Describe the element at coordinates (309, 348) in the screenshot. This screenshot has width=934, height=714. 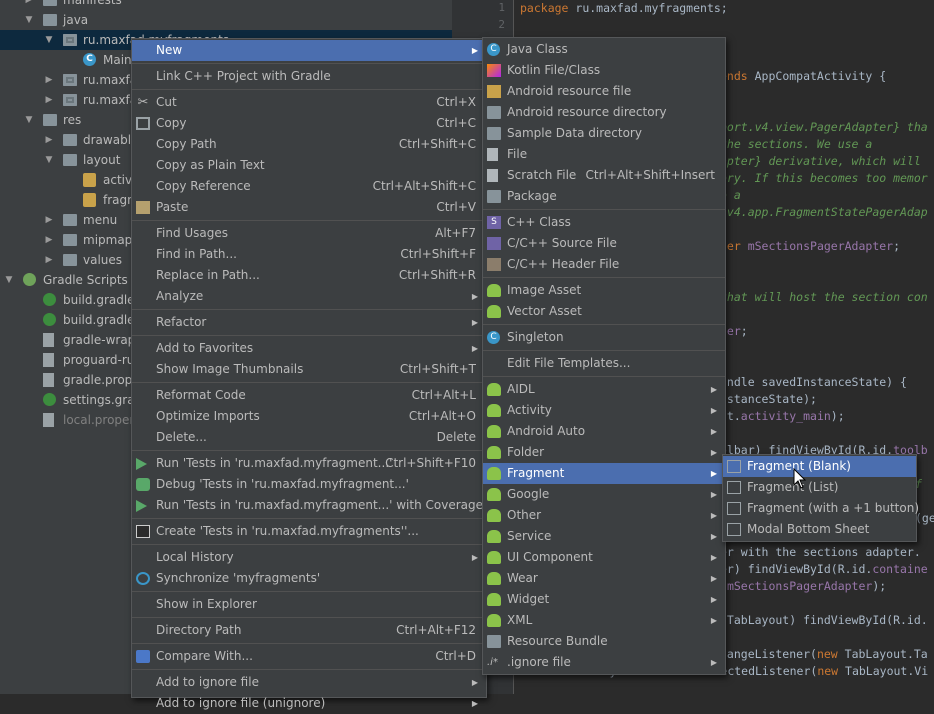
I see `menu-item-add-to-favorites: Add to Favorites ▶` at that location.